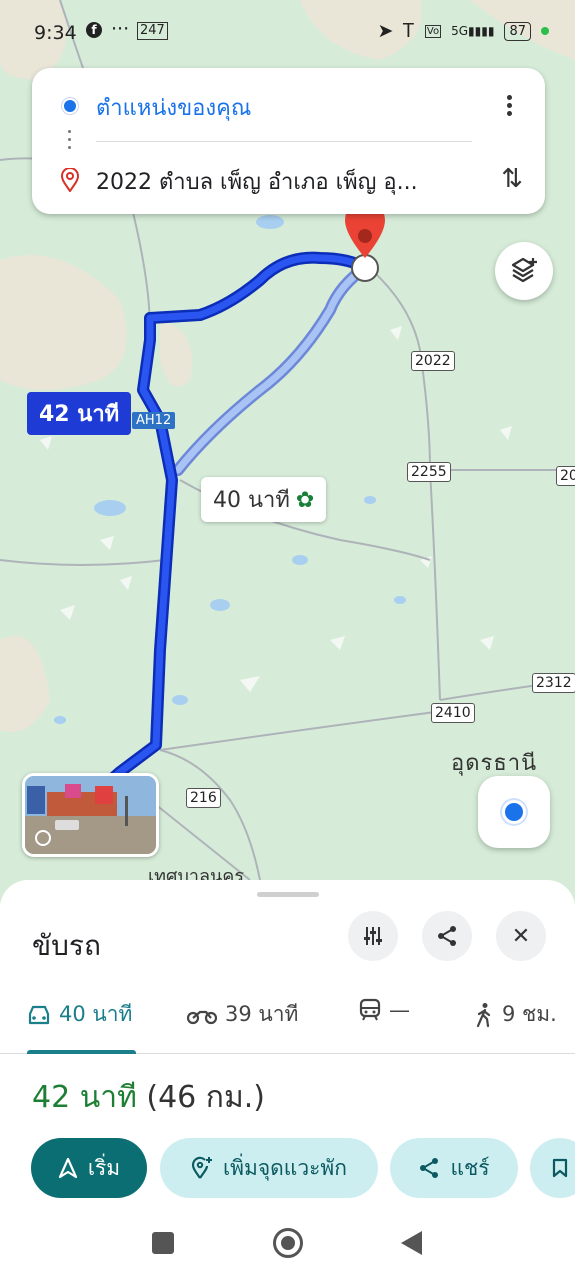 The width and height of the screenshot is (575, 1280). Describe the element at coordinates (201, 1167) in the screenshot. I see `add-location-icon` at that location.